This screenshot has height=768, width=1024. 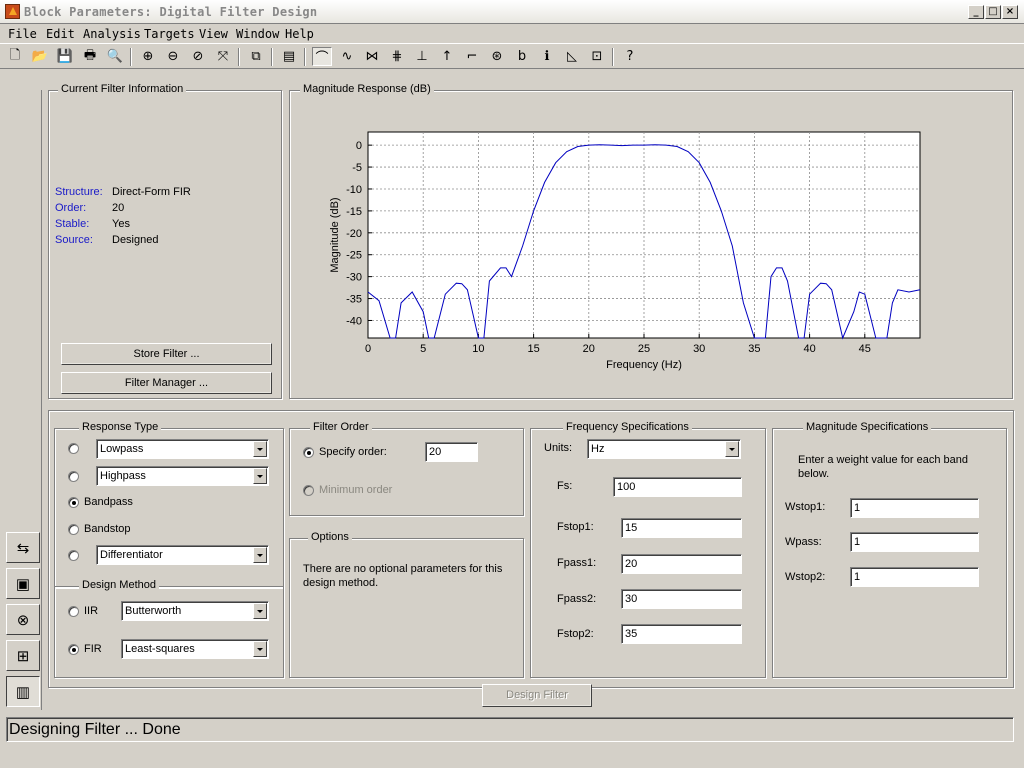 I want to click on window-title: Block Parameters: Digital Filter Design, so click(x=171, y=12).